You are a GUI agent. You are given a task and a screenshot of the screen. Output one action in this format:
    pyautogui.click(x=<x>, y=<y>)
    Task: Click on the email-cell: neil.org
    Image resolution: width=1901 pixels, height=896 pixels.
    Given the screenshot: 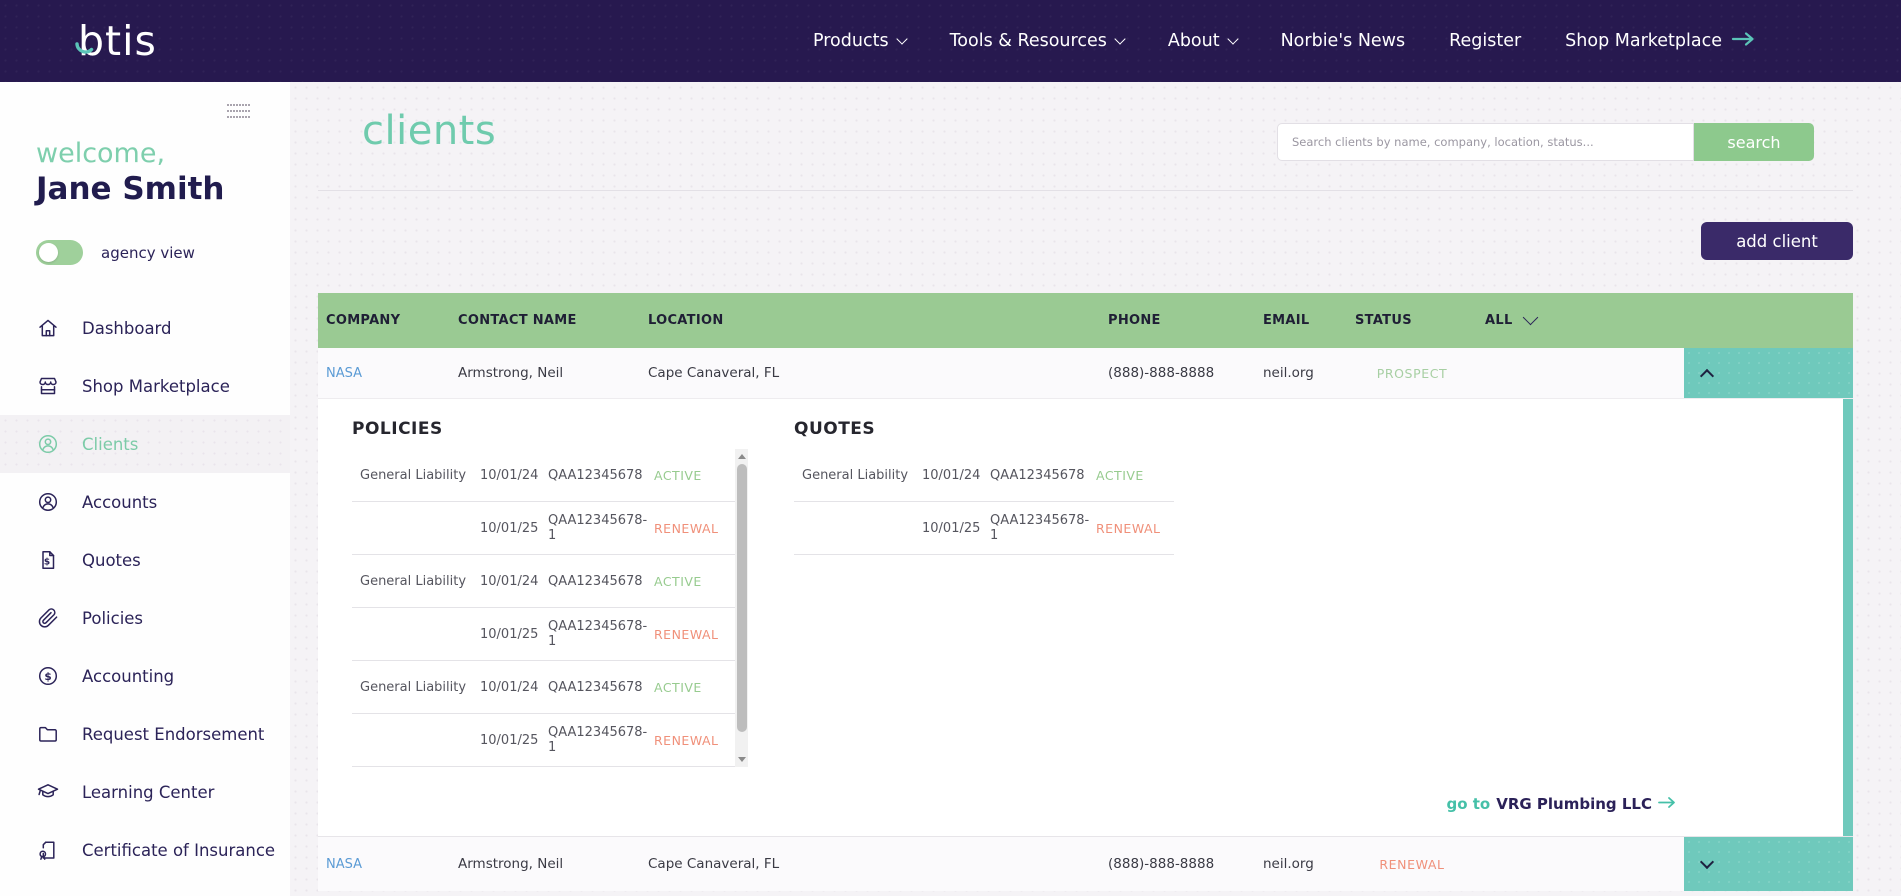 What is the action you would take?
    pyautogui.click(x=1288, y=864)
    